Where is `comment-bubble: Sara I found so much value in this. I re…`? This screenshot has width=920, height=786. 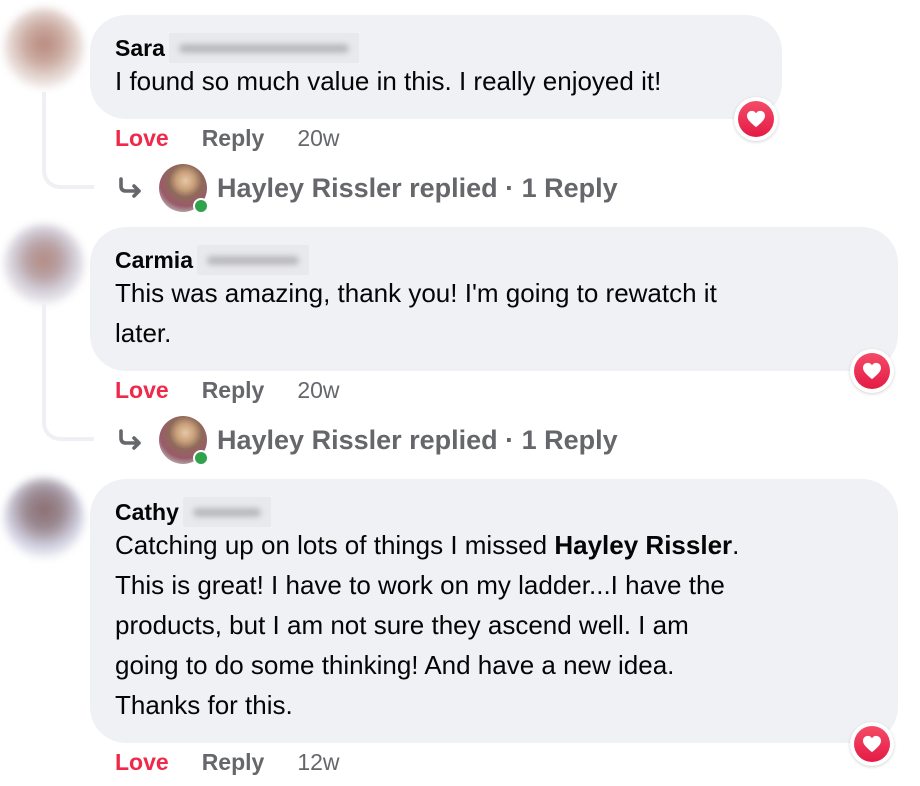
comment-bubble: Sara I found so much value in this. I re… is located at coordinates (436, 67).